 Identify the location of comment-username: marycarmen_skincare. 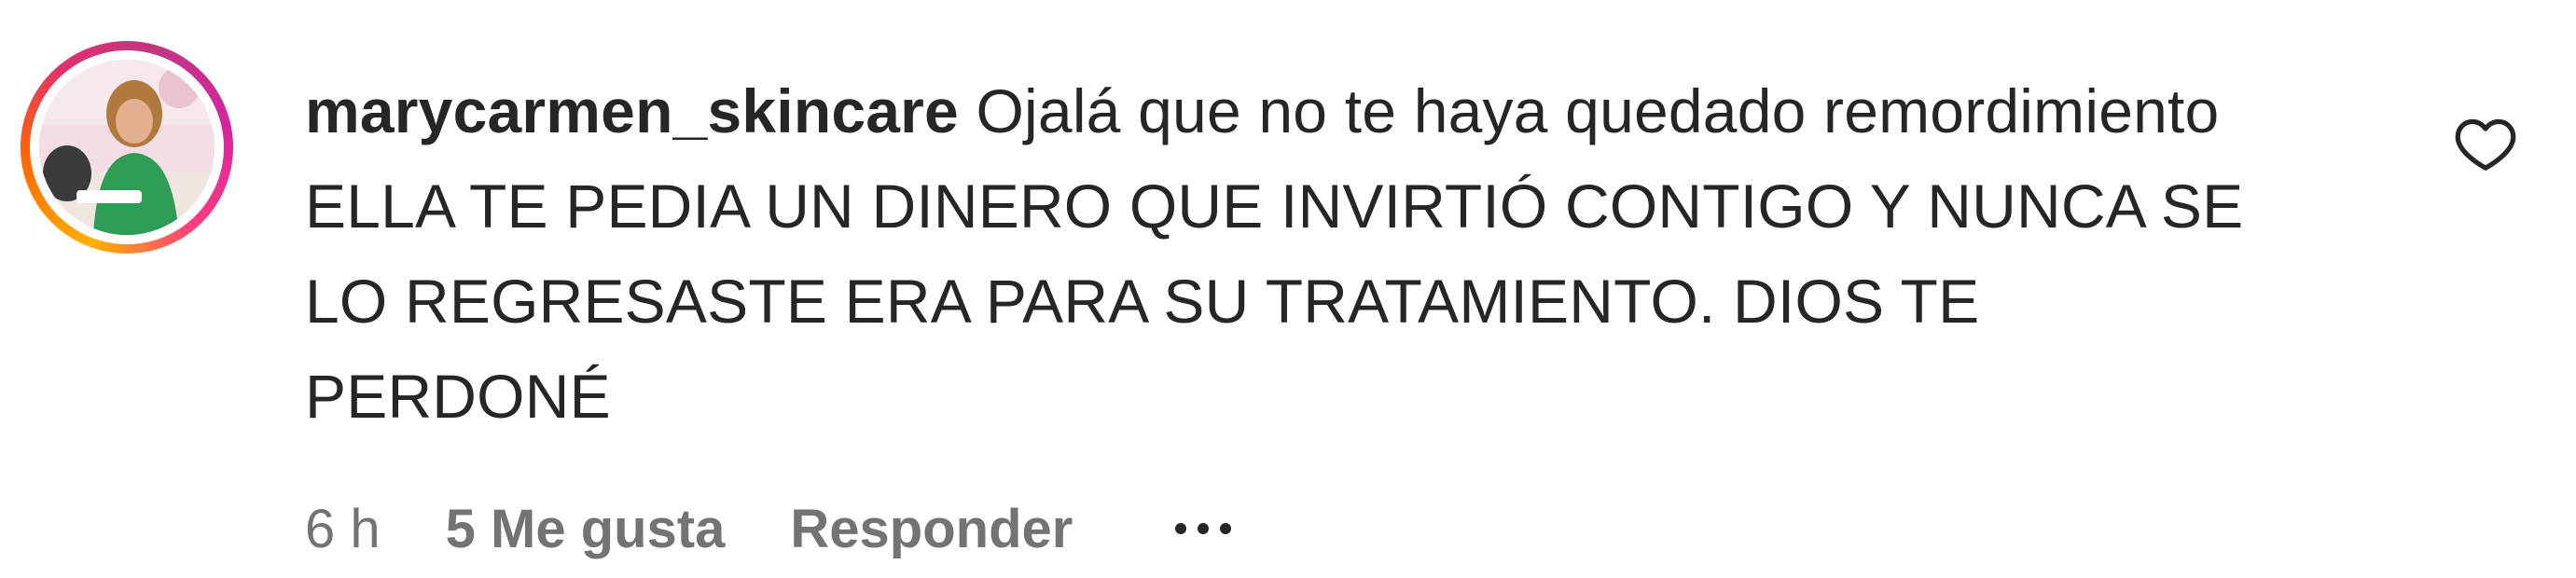
(632, 110).